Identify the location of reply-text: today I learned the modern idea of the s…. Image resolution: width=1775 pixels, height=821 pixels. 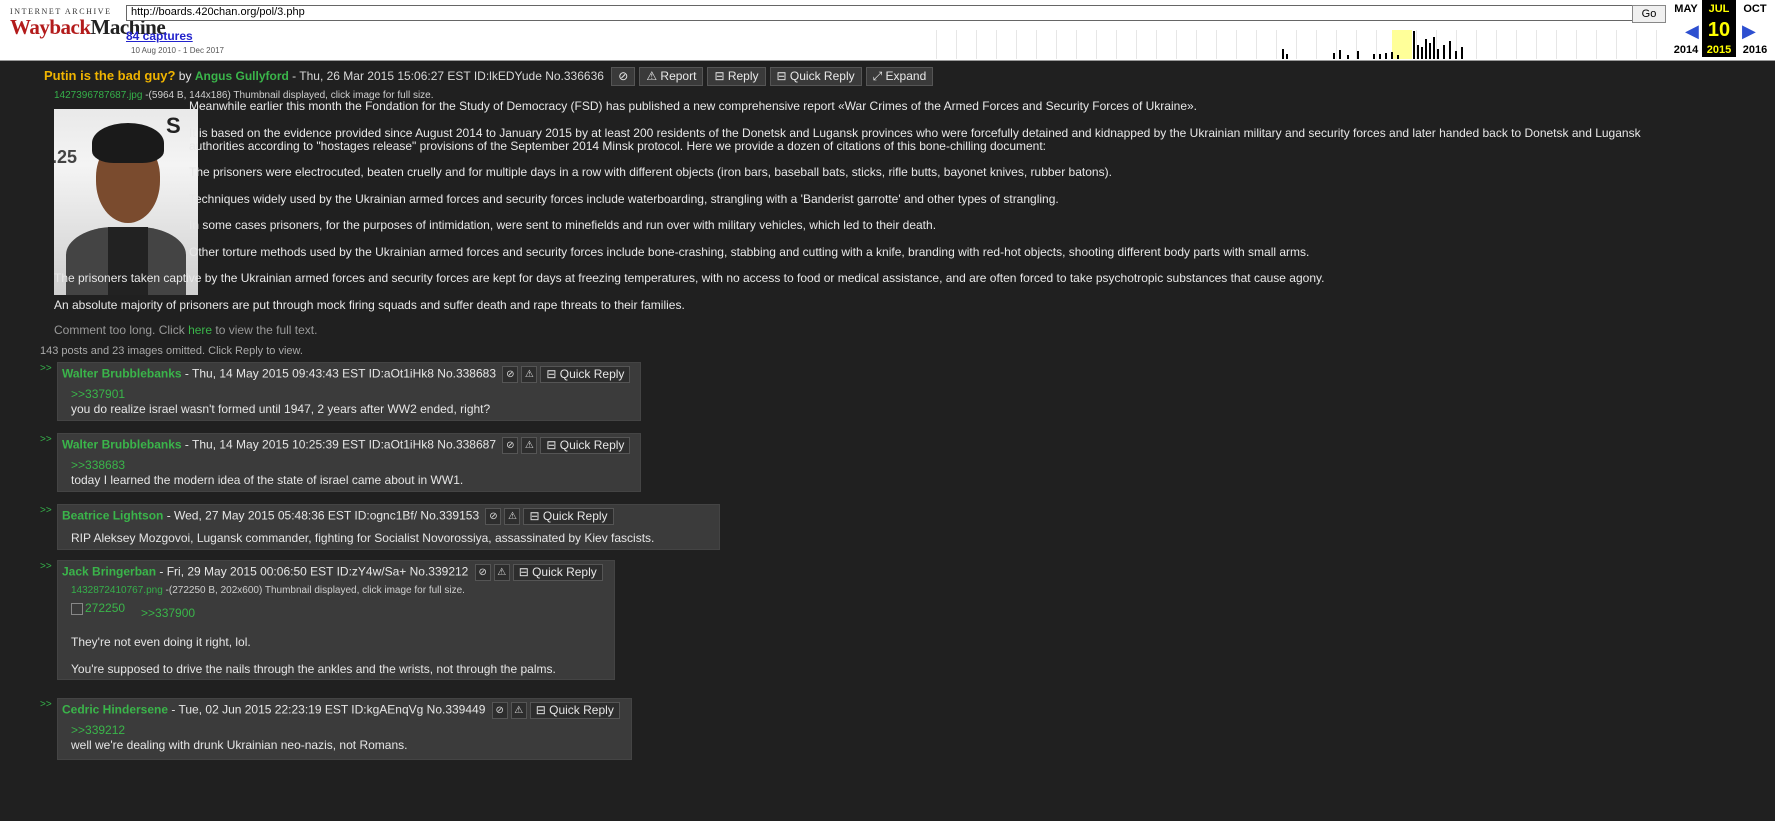
(267, 480).